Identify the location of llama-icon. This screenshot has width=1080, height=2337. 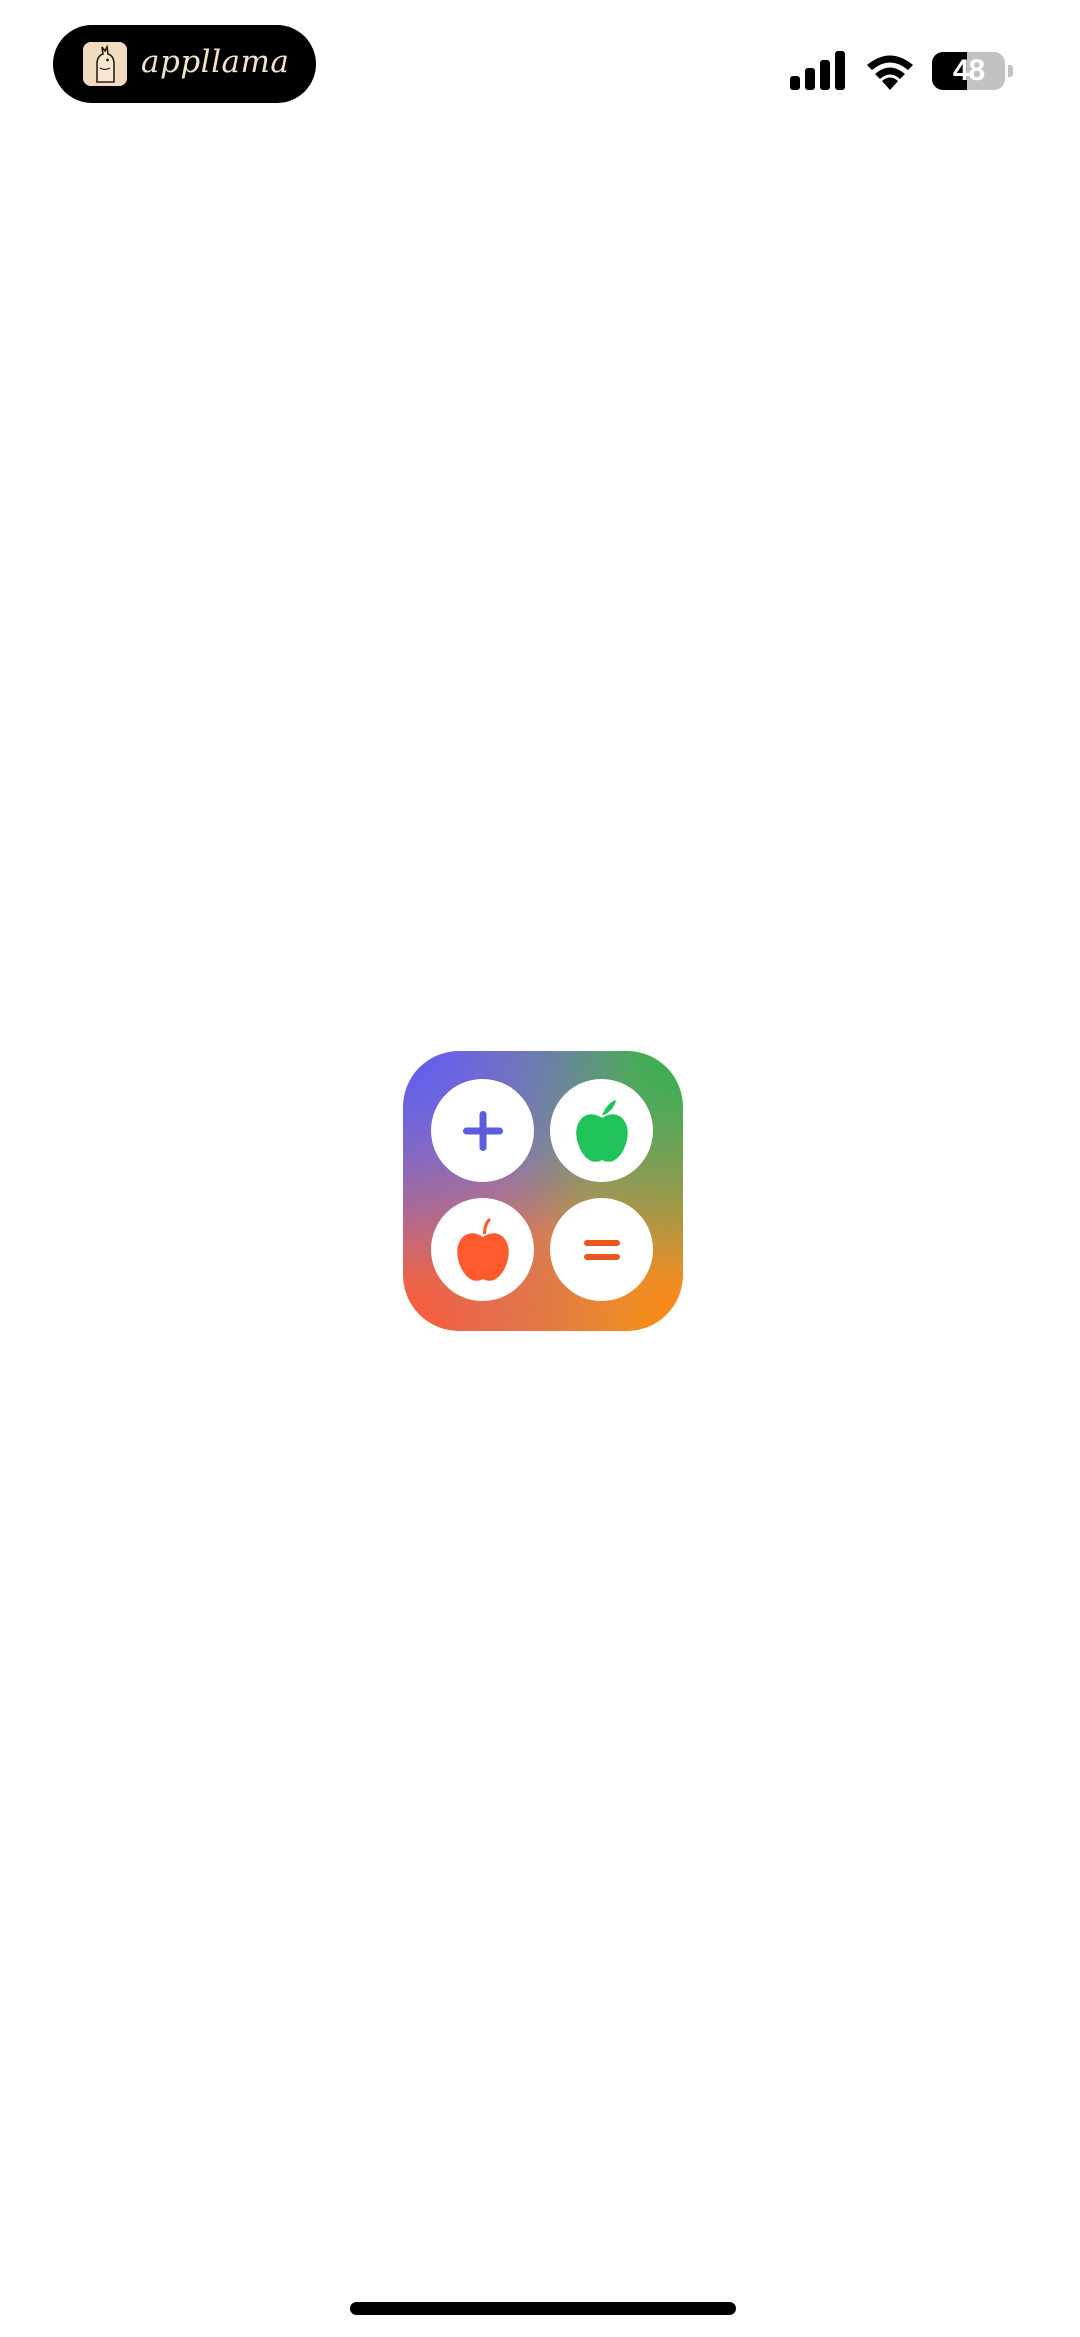
(105, 64).